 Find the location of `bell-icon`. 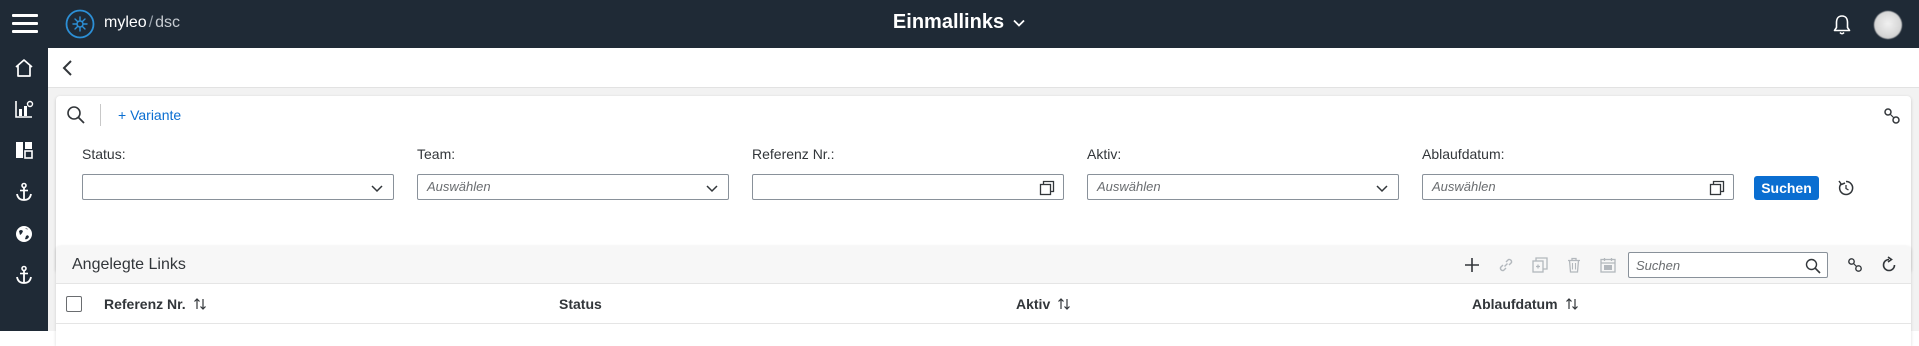

bell-icon is located at coordinates (1842, 25).